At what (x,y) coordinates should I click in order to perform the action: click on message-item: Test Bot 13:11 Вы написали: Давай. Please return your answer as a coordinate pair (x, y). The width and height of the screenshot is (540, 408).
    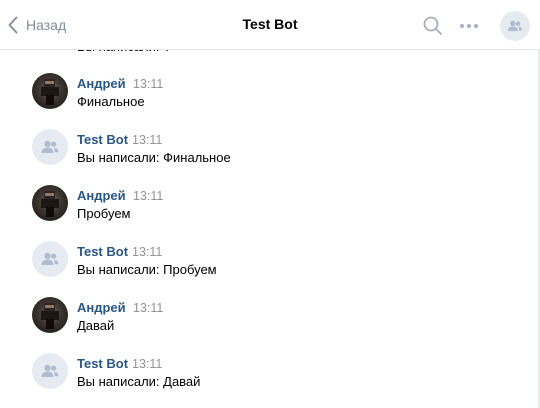
    Looking at the image, I should click on (272, 373).